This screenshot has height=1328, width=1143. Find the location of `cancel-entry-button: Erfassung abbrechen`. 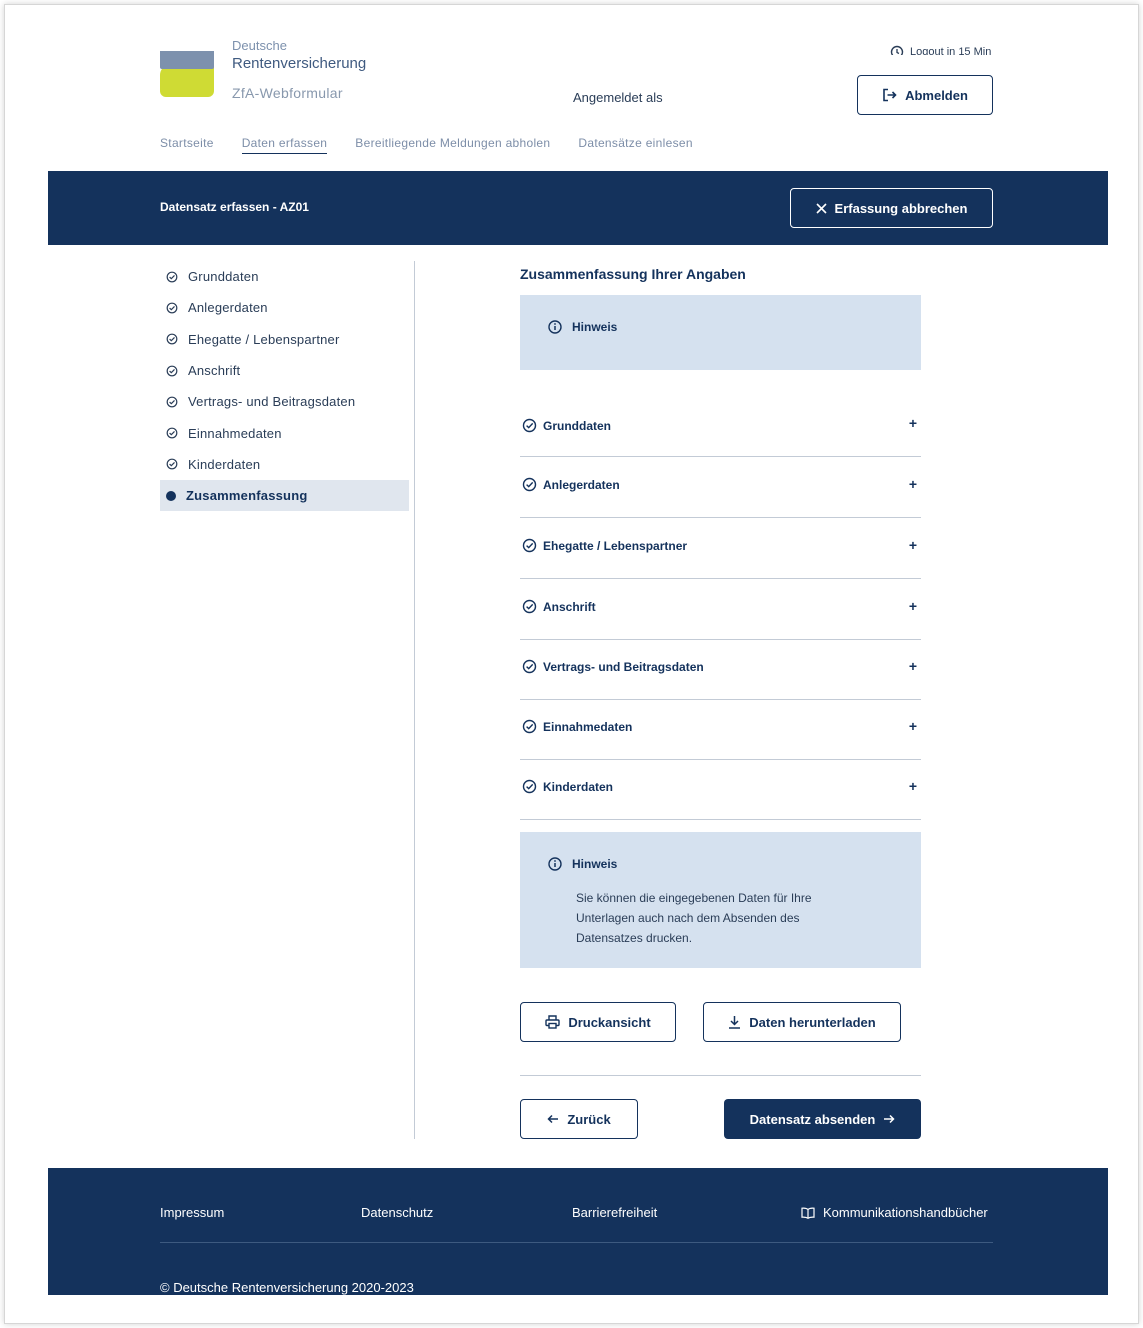

cancel-entry-button: Erfassung abbrechen is located at coordinates (891, 208).